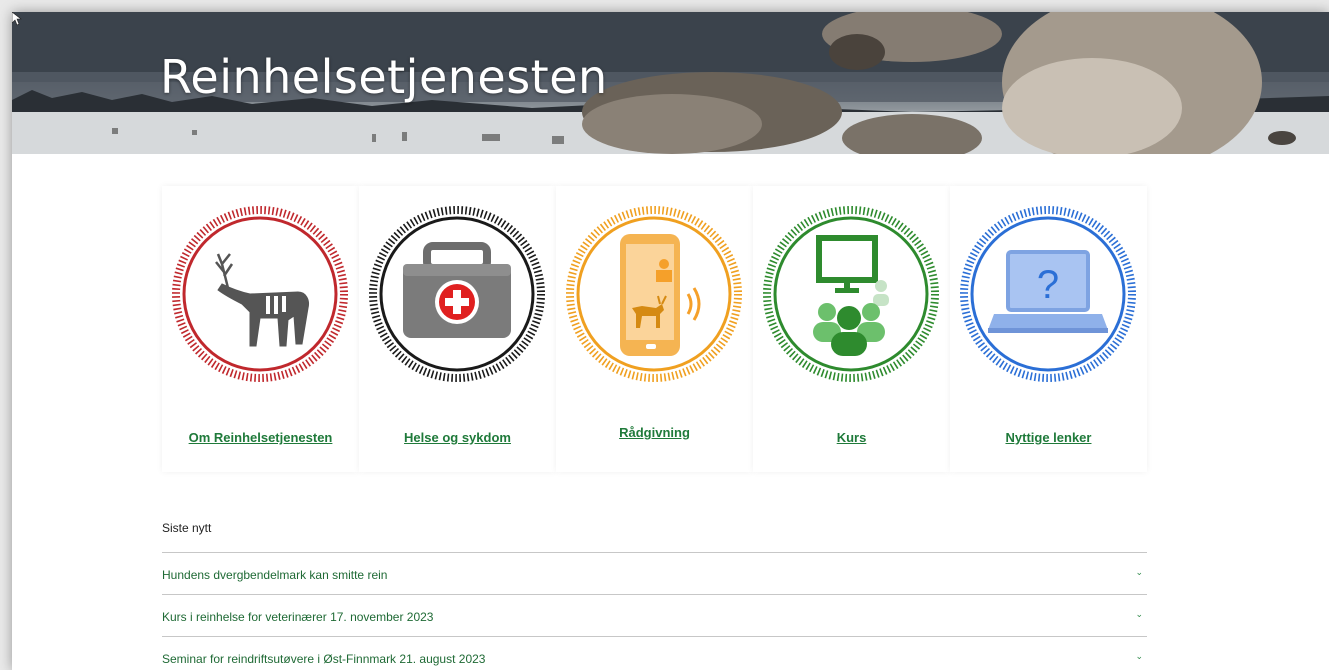 This screenshot has height=670, width=1329. I want to click on laptop-question-icon: ?, so click(1048, 294).